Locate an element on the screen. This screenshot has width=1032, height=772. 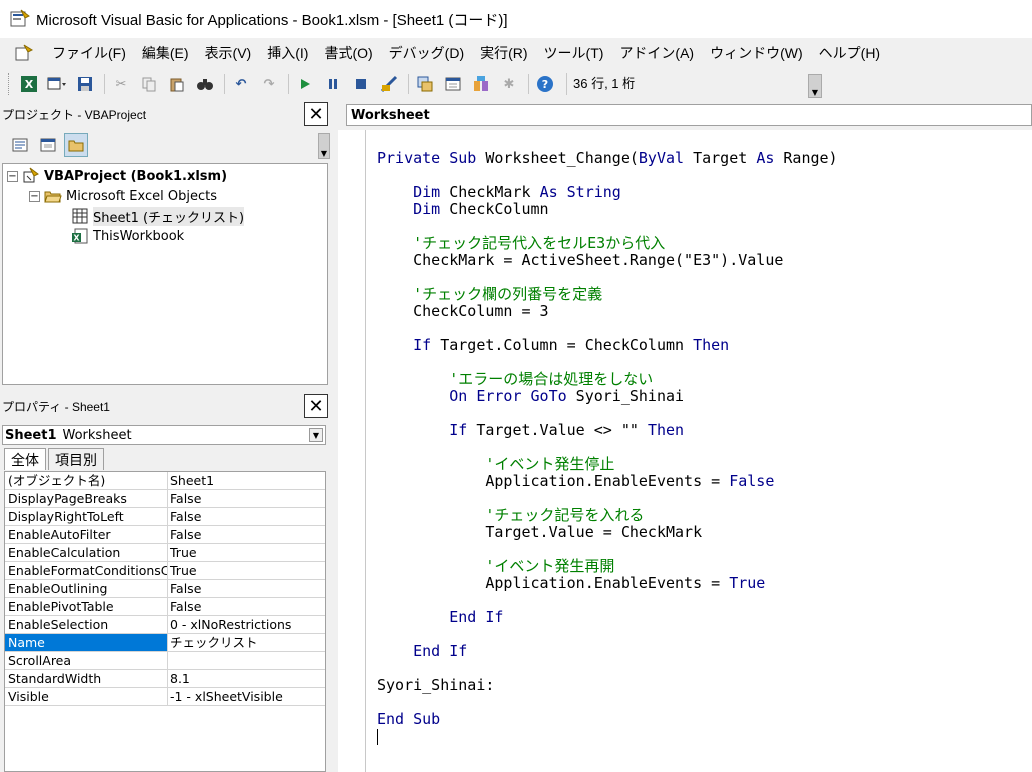
pause-icon is located at coordinates (333, 84).